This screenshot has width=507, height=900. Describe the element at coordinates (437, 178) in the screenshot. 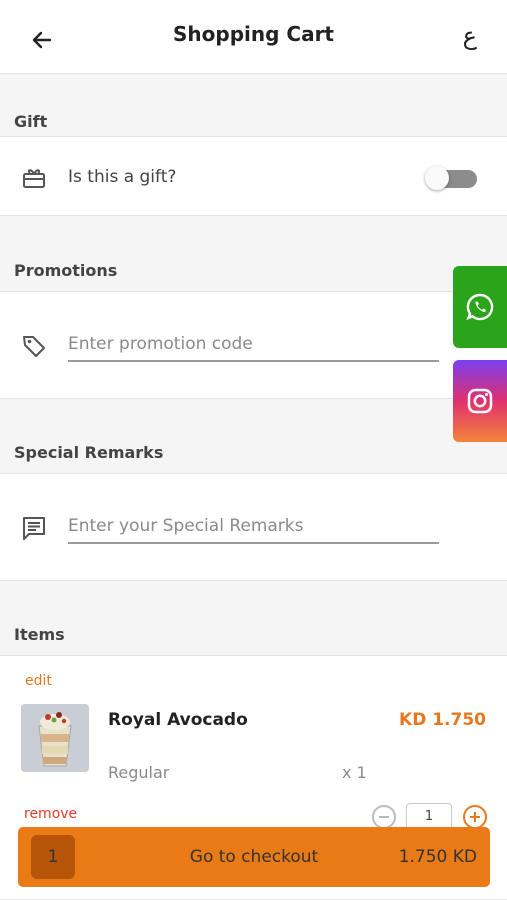

I see `toggle-knob` at that location.